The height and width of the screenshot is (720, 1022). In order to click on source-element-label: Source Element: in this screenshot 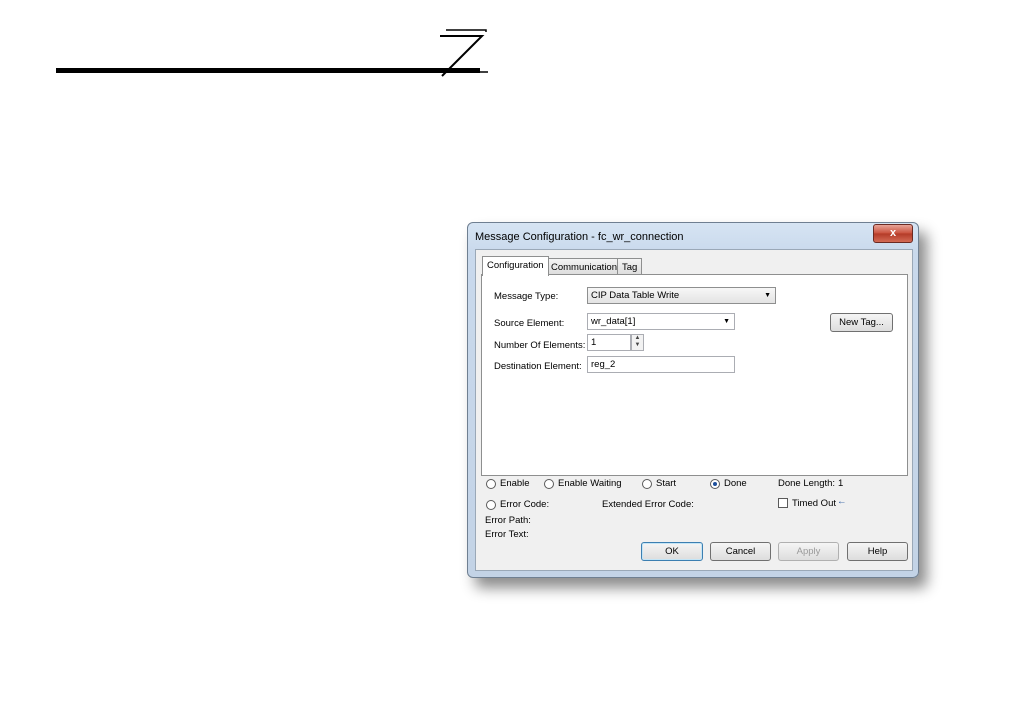, I will do `click(529, 323)`.